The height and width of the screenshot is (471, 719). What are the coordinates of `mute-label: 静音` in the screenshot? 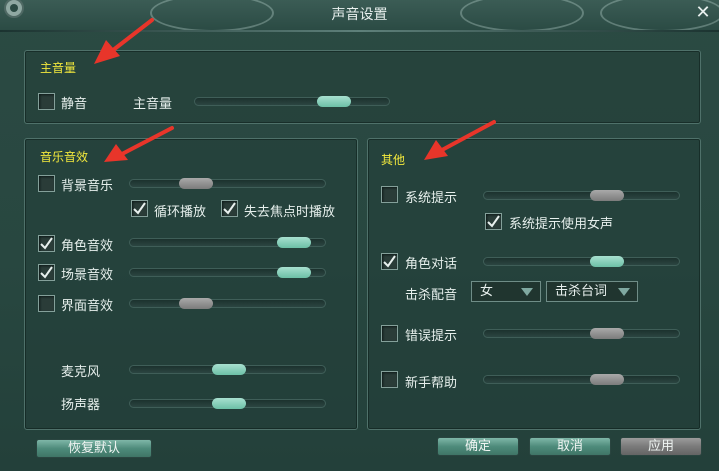 It's located at (74, 104).